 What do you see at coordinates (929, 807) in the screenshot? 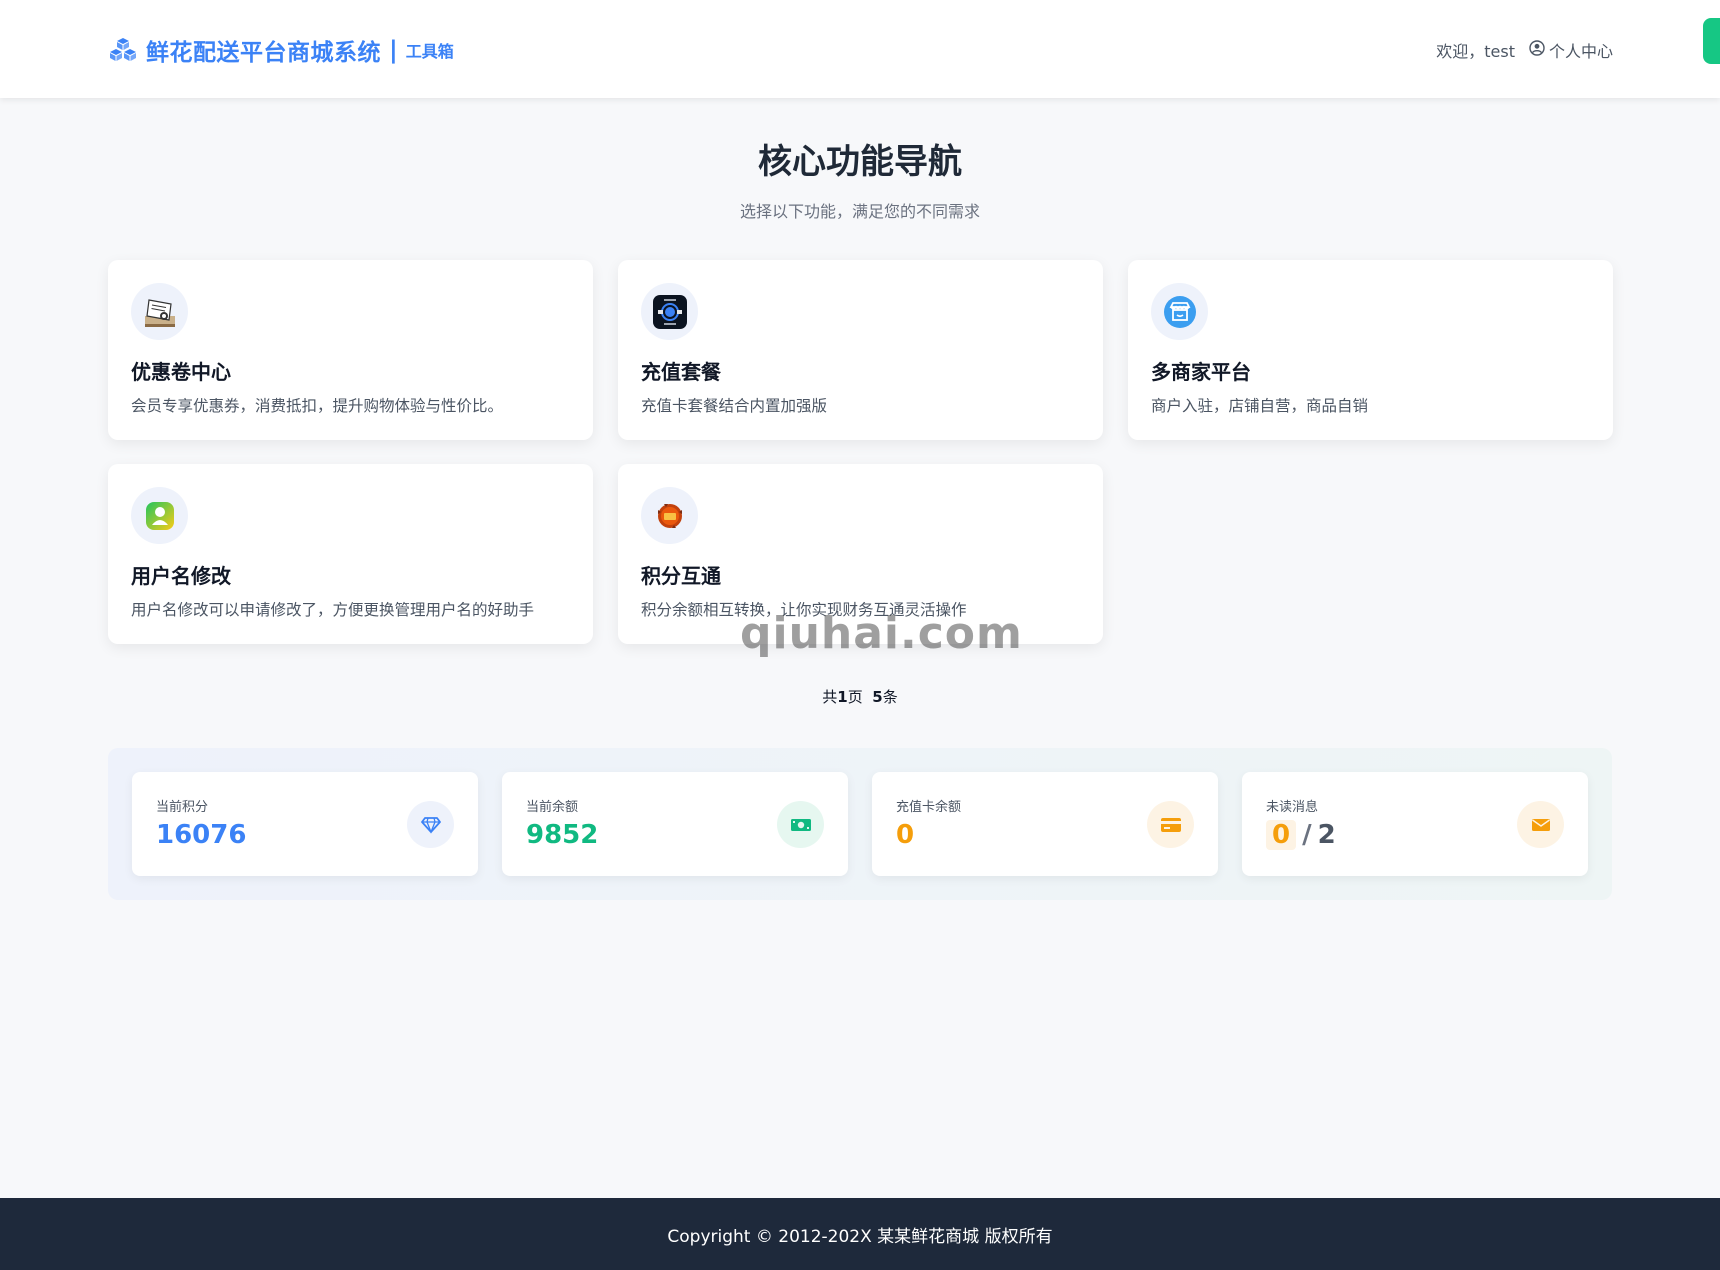
I see `stat-label: 充值卡余额` at bounding box center [929, 807].